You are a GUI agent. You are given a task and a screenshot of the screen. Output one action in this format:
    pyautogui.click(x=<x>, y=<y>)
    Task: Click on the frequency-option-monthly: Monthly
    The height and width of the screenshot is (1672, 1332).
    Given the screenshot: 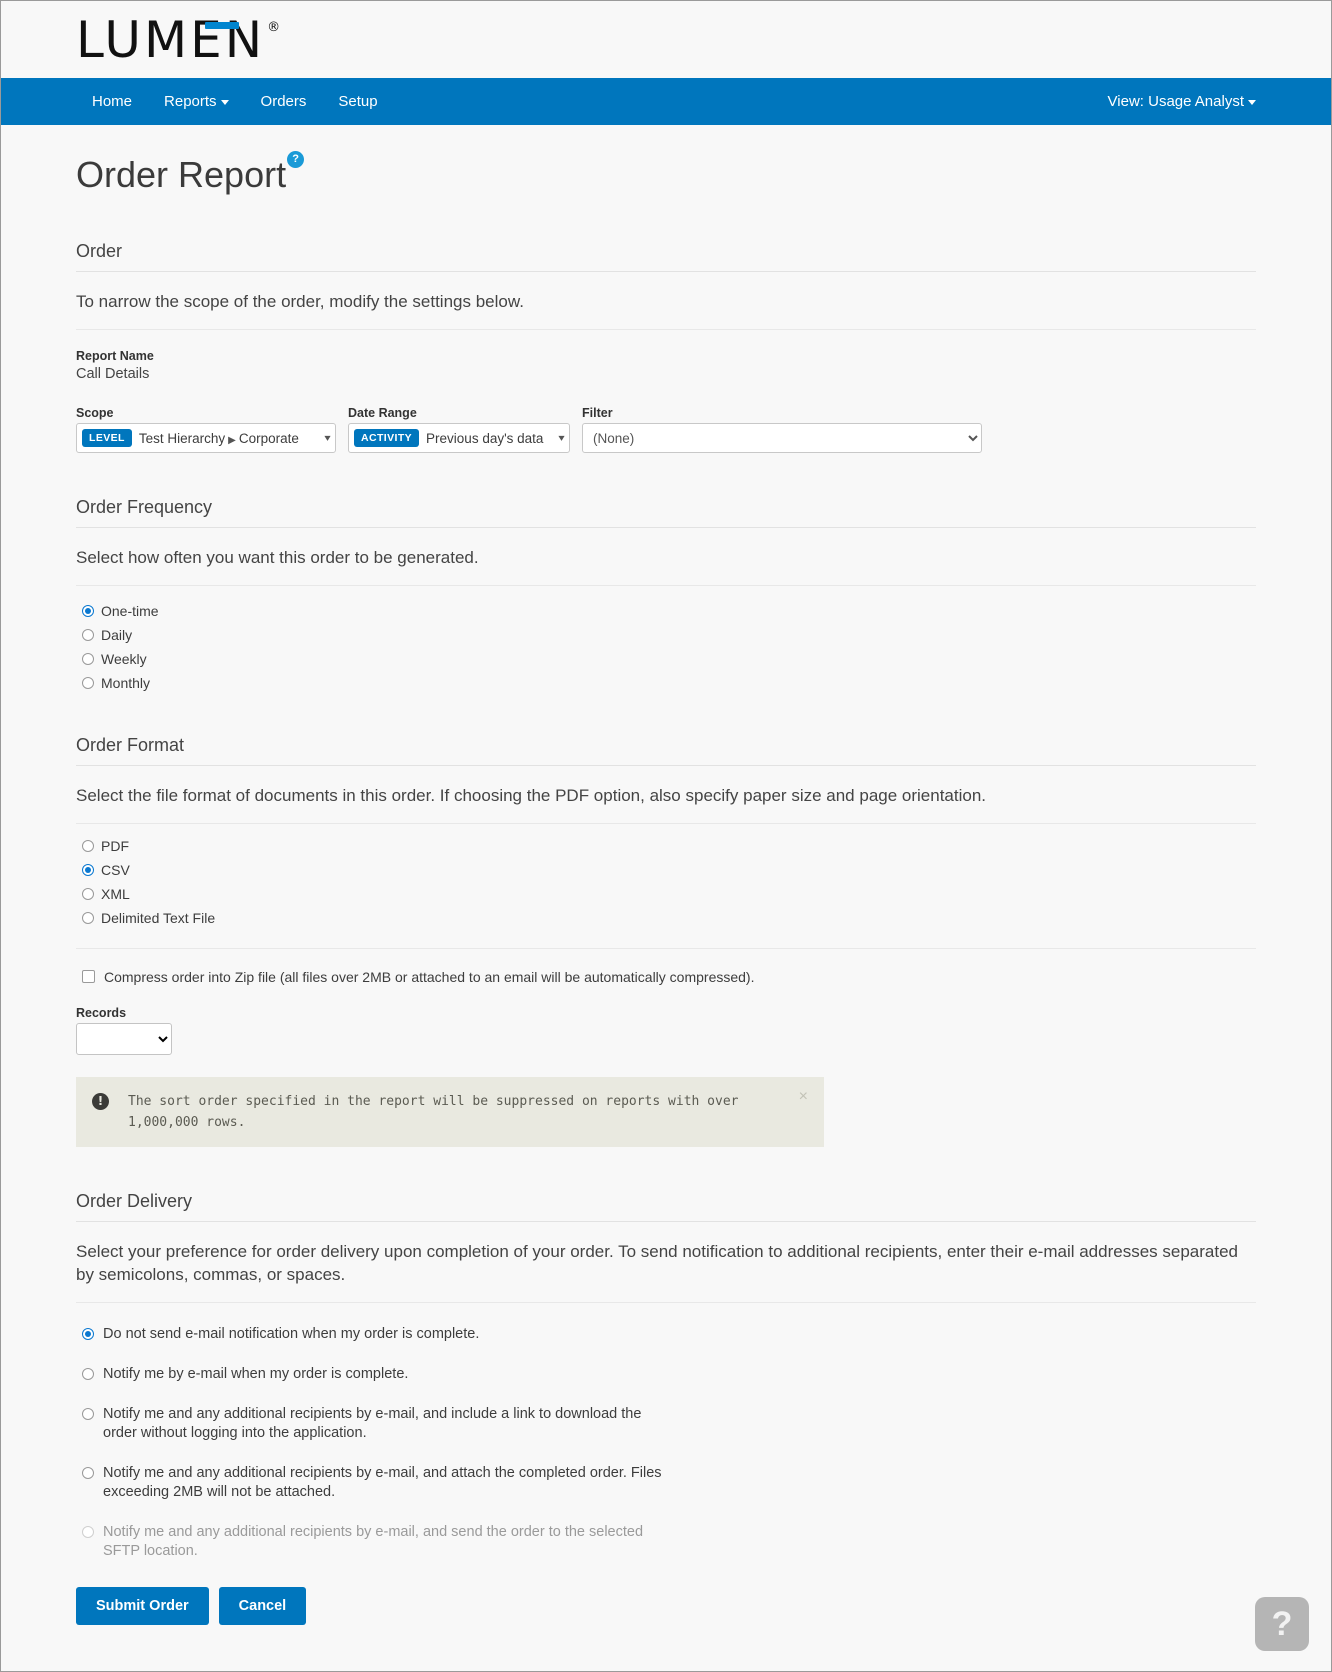 What is the action you would take?
    pyautogui.click(x=666, y=683)
    